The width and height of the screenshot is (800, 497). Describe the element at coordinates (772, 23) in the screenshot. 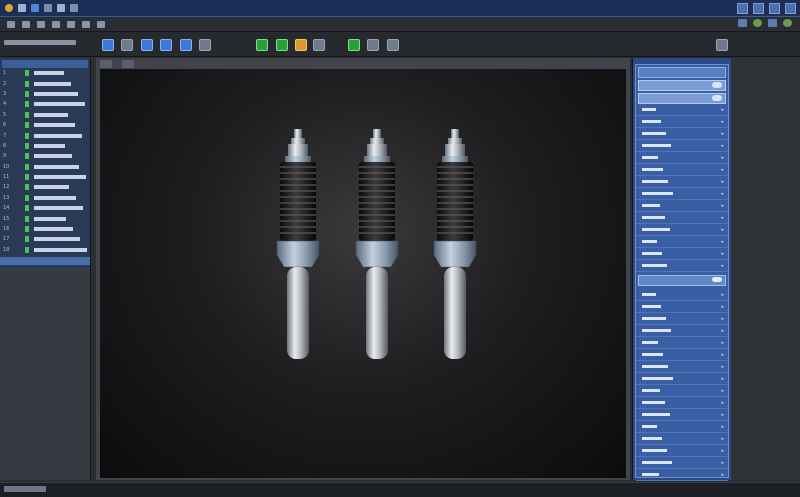

I see `settings-icon` at that location.